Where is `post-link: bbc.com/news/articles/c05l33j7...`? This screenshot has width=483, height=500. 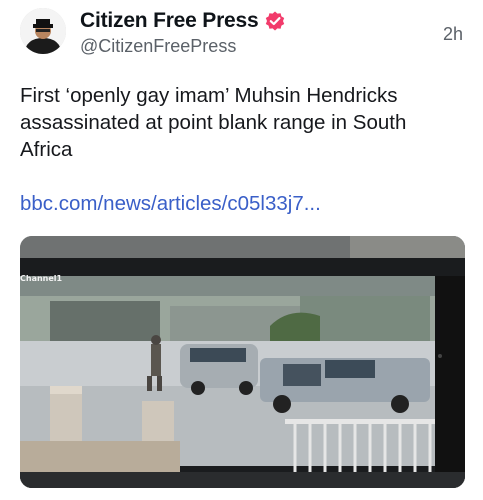
post-link: bbc.com/news/articles/c05l33j7... is located at coordinates (170, 204).